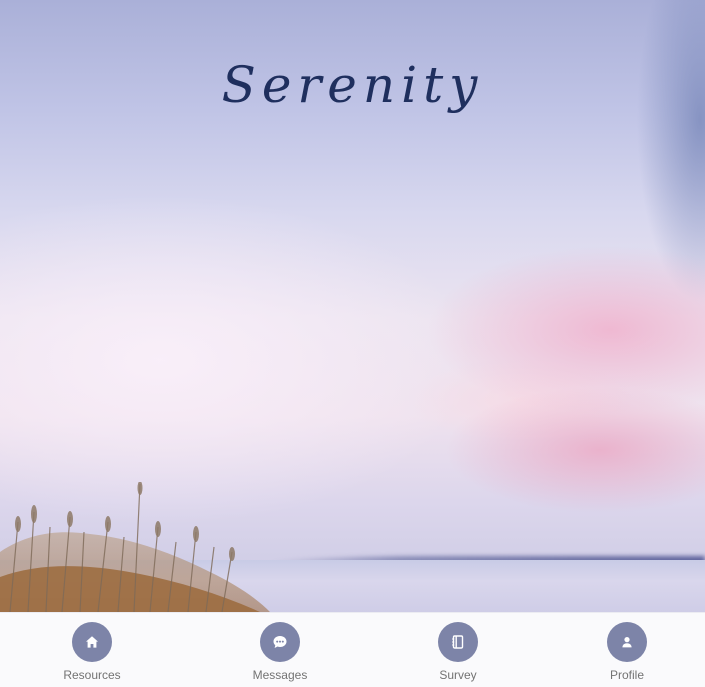  What do you see at coordinates (352, 85) in the screenshot?
I see `app-title: Serenity` at bounding box center [352, 85].